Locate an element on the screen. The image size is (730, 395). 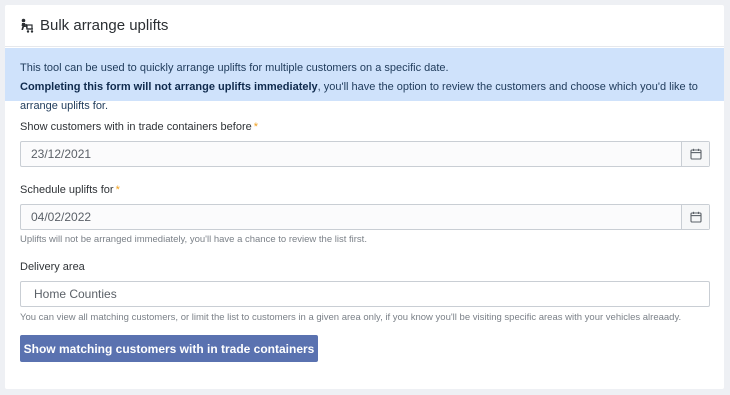
before-date-value: 23/12/2021 is located at coordinates (351, 154).